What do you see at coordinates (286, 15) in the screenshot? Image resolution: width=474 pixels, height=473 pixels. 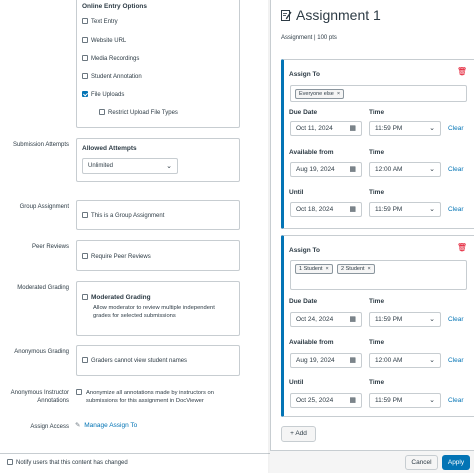 I see `edit-assignment-icon` at bounding box center [286, 15].